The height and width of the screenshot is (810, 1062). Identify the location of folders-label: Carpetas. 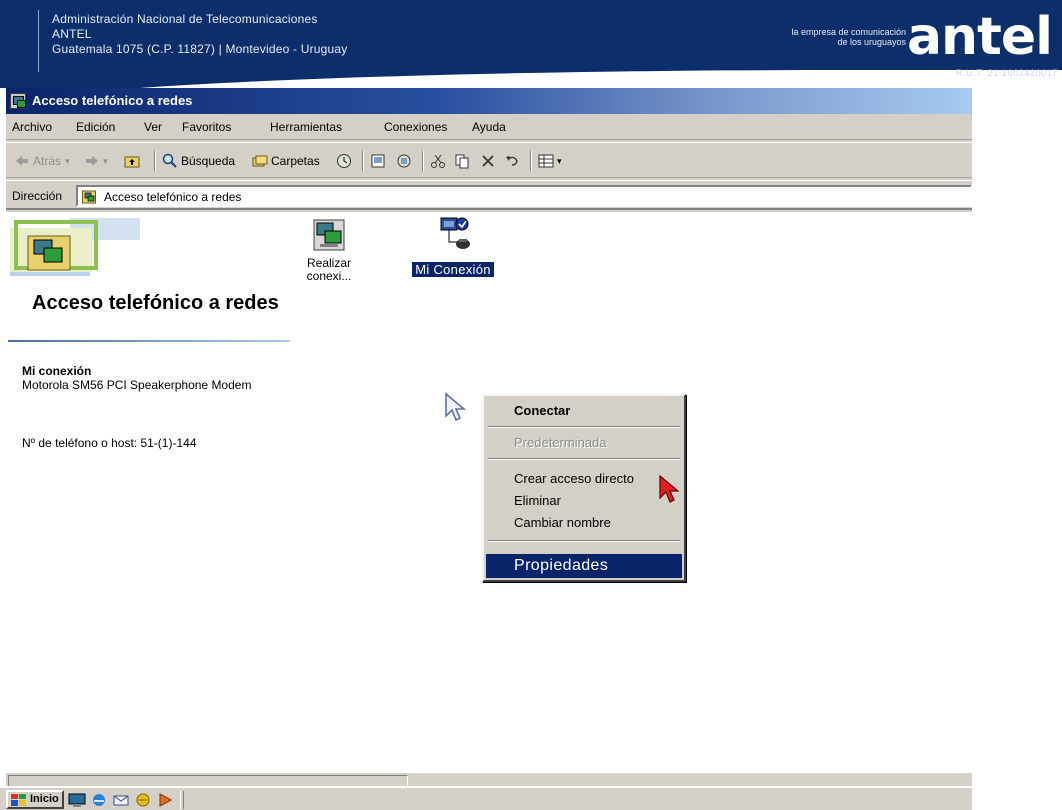
(295, 161).